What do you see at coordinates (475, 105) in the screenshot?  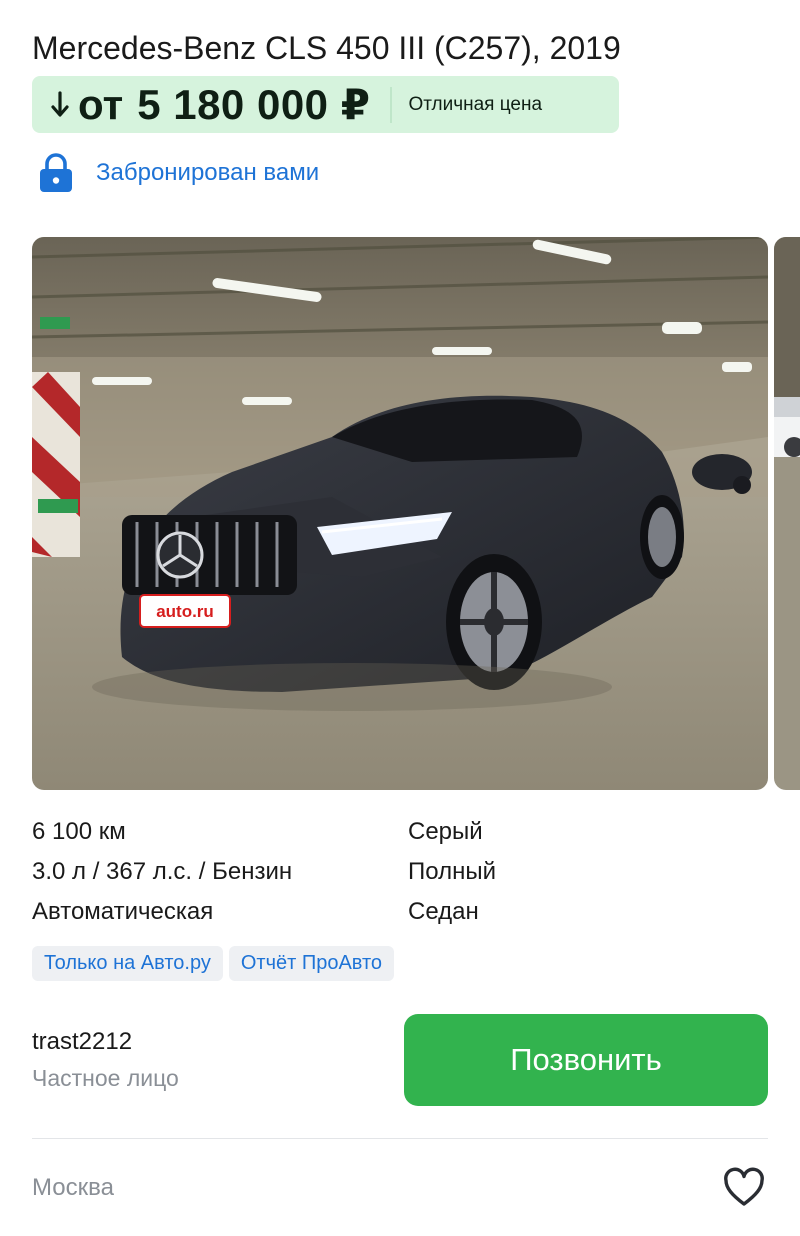 I see `price-rating-badge: Отличная цена` at bounding box center [475, 105].